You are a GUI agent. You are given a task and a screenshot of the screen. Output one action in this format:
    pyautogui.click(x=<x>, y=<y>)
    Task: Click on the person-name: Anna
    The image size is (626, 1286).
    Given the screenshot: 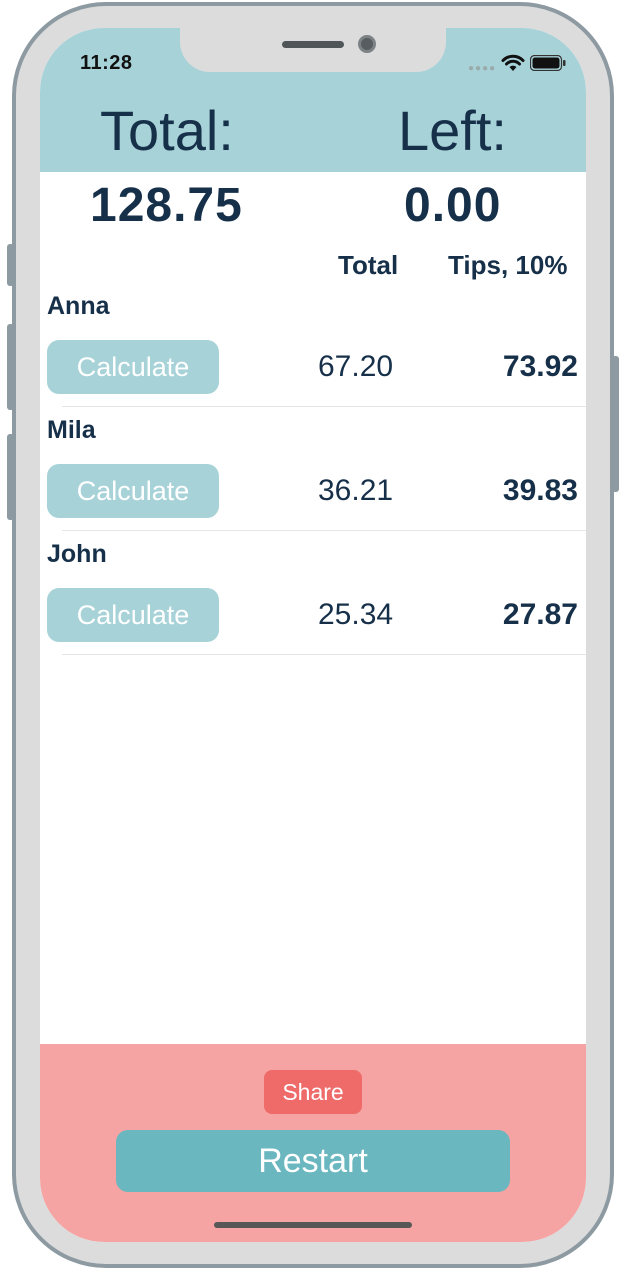 What is the action you would take?
    pyautogui.click(x=78, y=306)
    